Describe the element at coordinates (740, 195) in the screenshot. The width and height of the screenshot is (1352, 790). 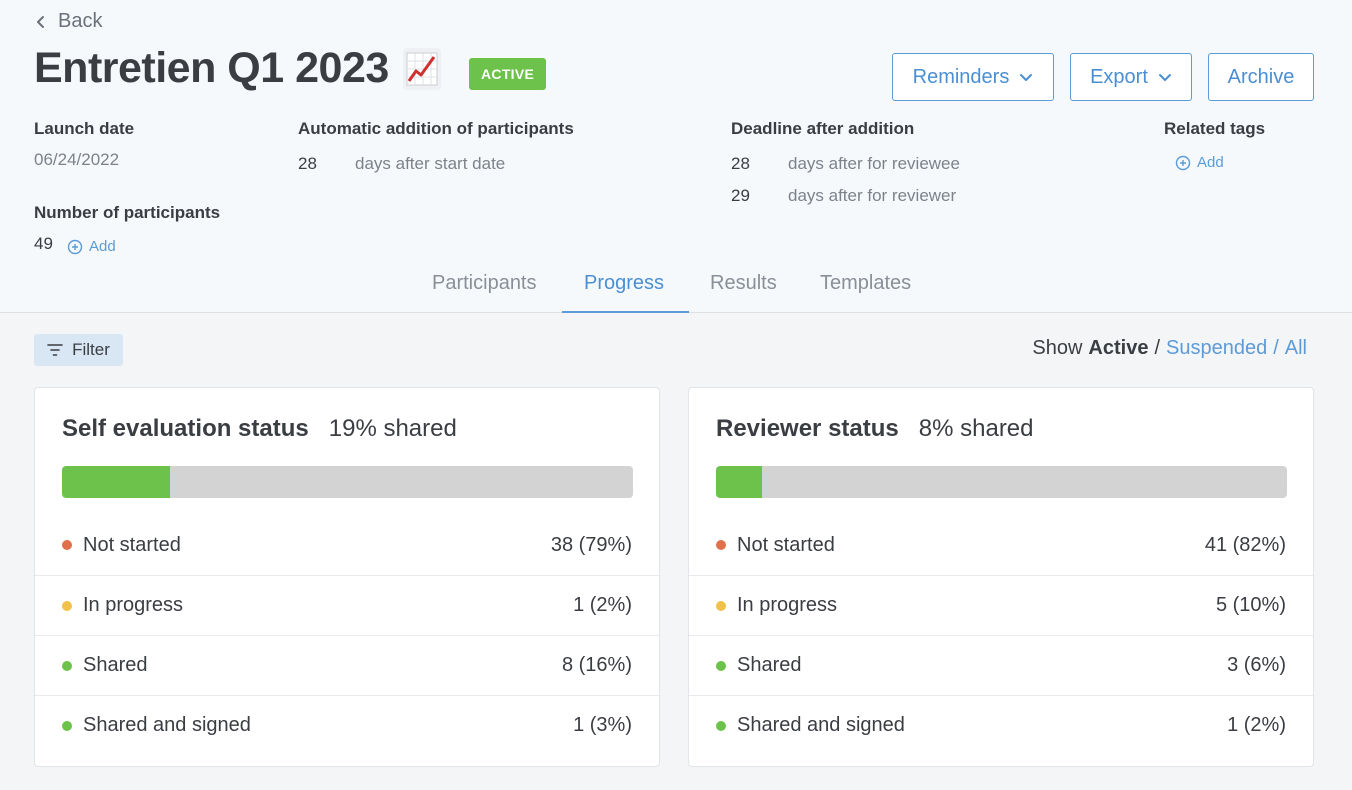
I see `deadline-reviewer-days: 29` at that location.